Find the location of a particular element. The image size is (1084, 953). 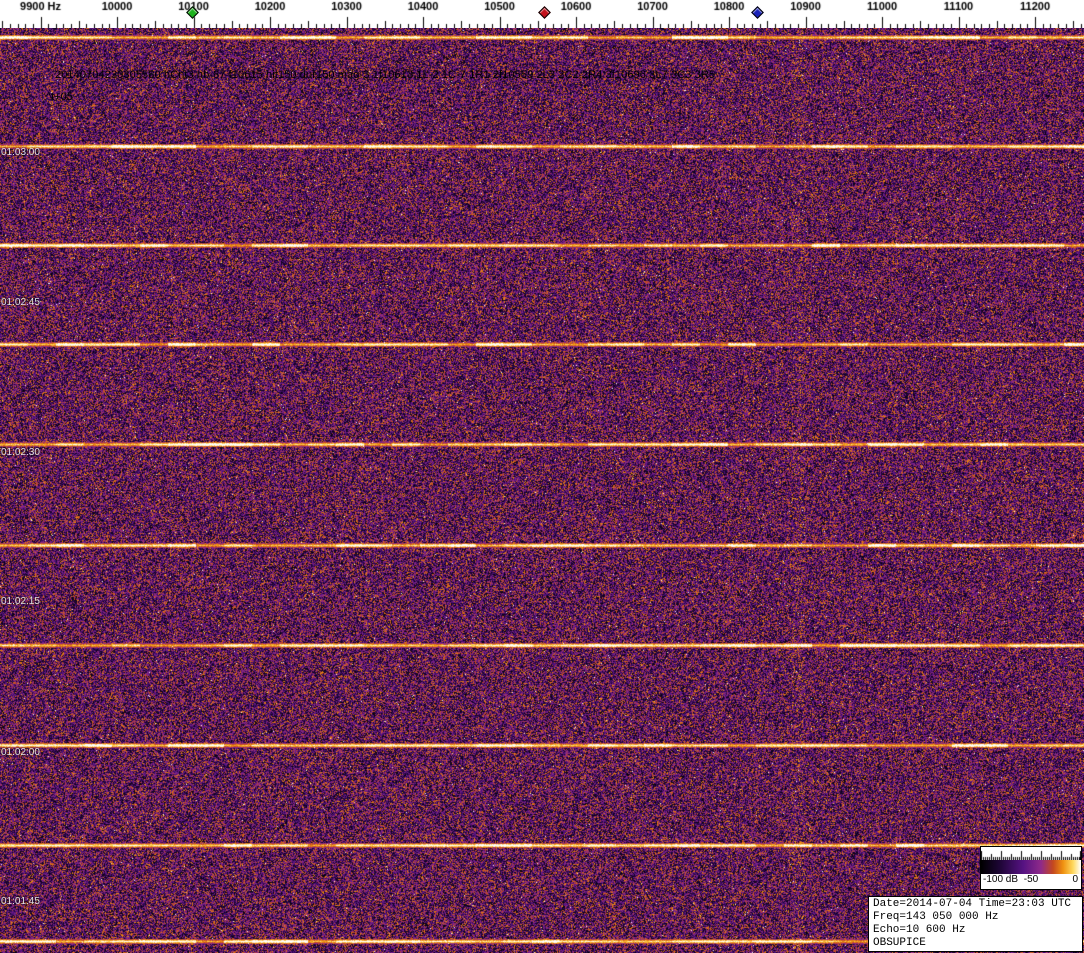

colorbar: -100 dB -50 0 is located at coordinates (1031, 868).